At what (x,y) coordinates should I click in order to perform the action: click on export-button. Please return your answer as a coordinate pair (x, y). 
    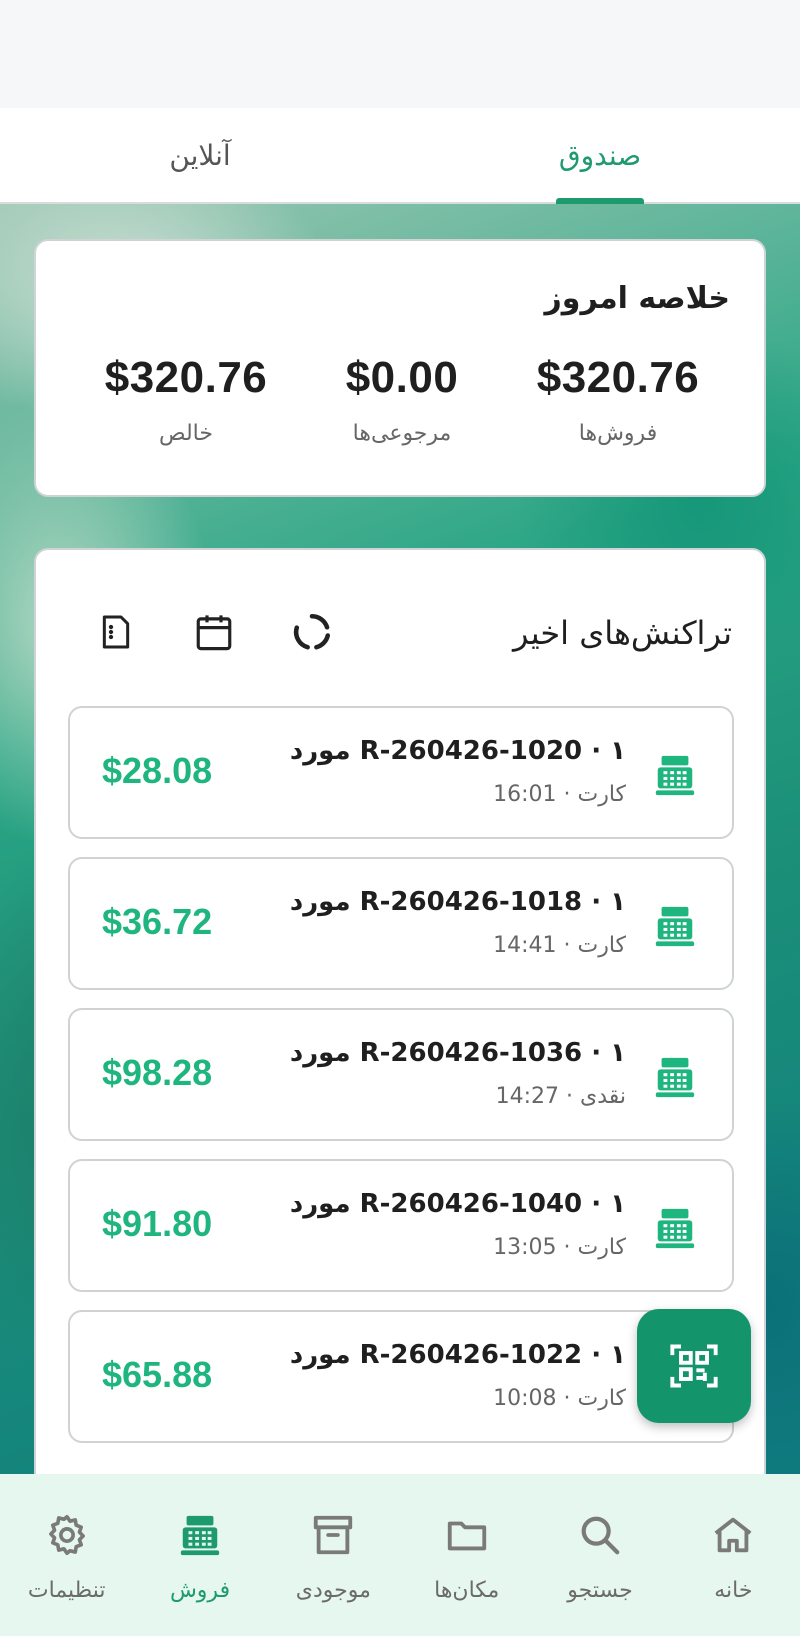
    Looking at the image, I should click on (116, 632).